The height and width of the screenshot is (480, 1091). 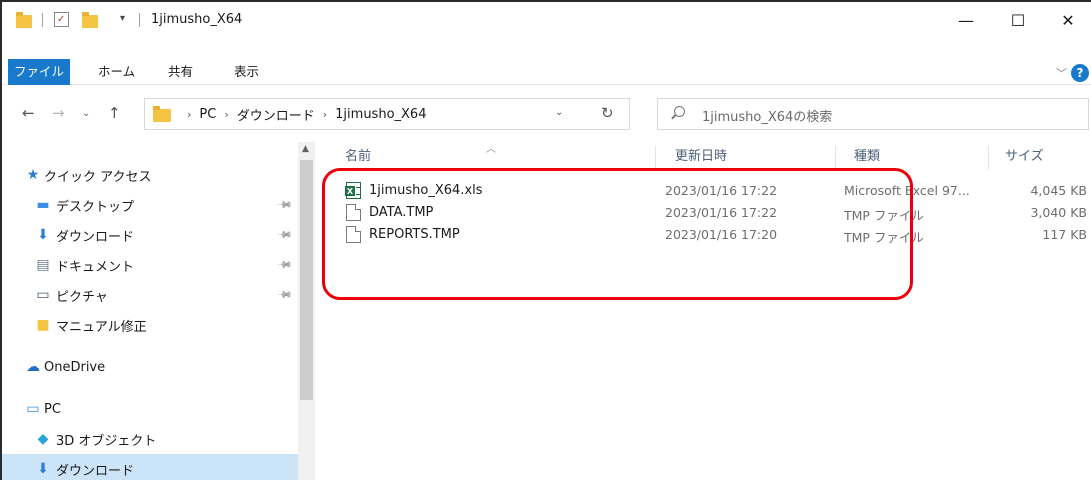 What do you see at coordinates (150, 409) in the screenshot?
I see `sidebar-item-7: ▭ PC` at bounding box center [150, 409].